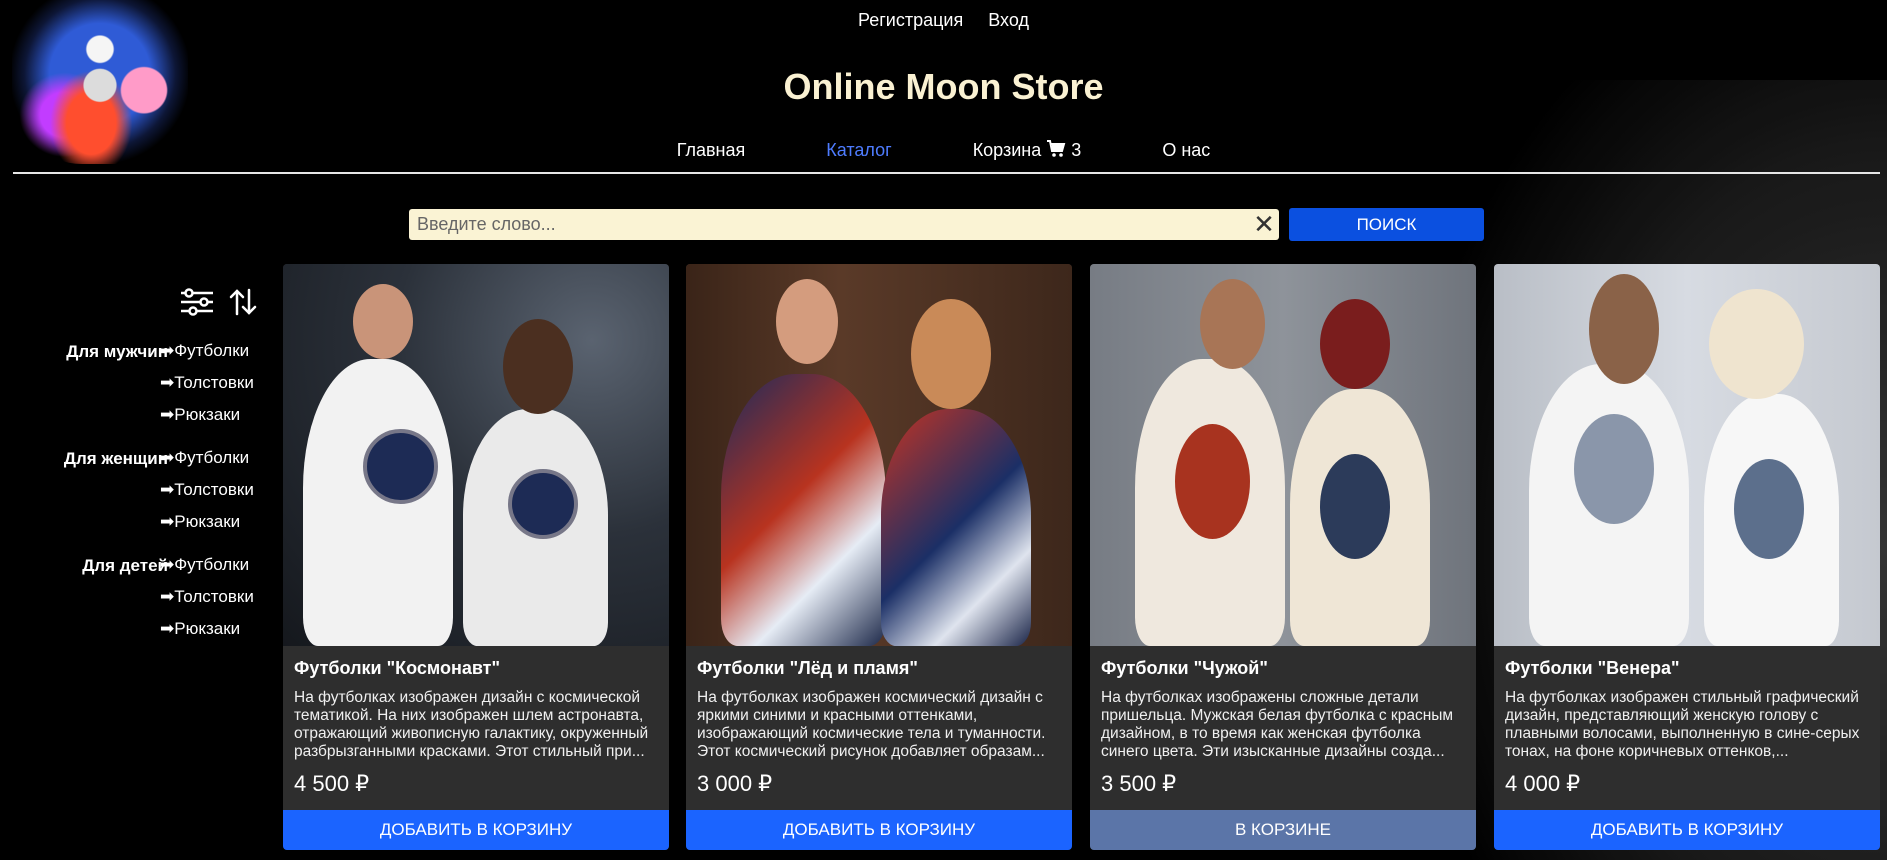 Image resolution: width=1887 pixels, height=860 pixels. I want to click on product-name: Футболки "Космонавт", so click(476, 668).